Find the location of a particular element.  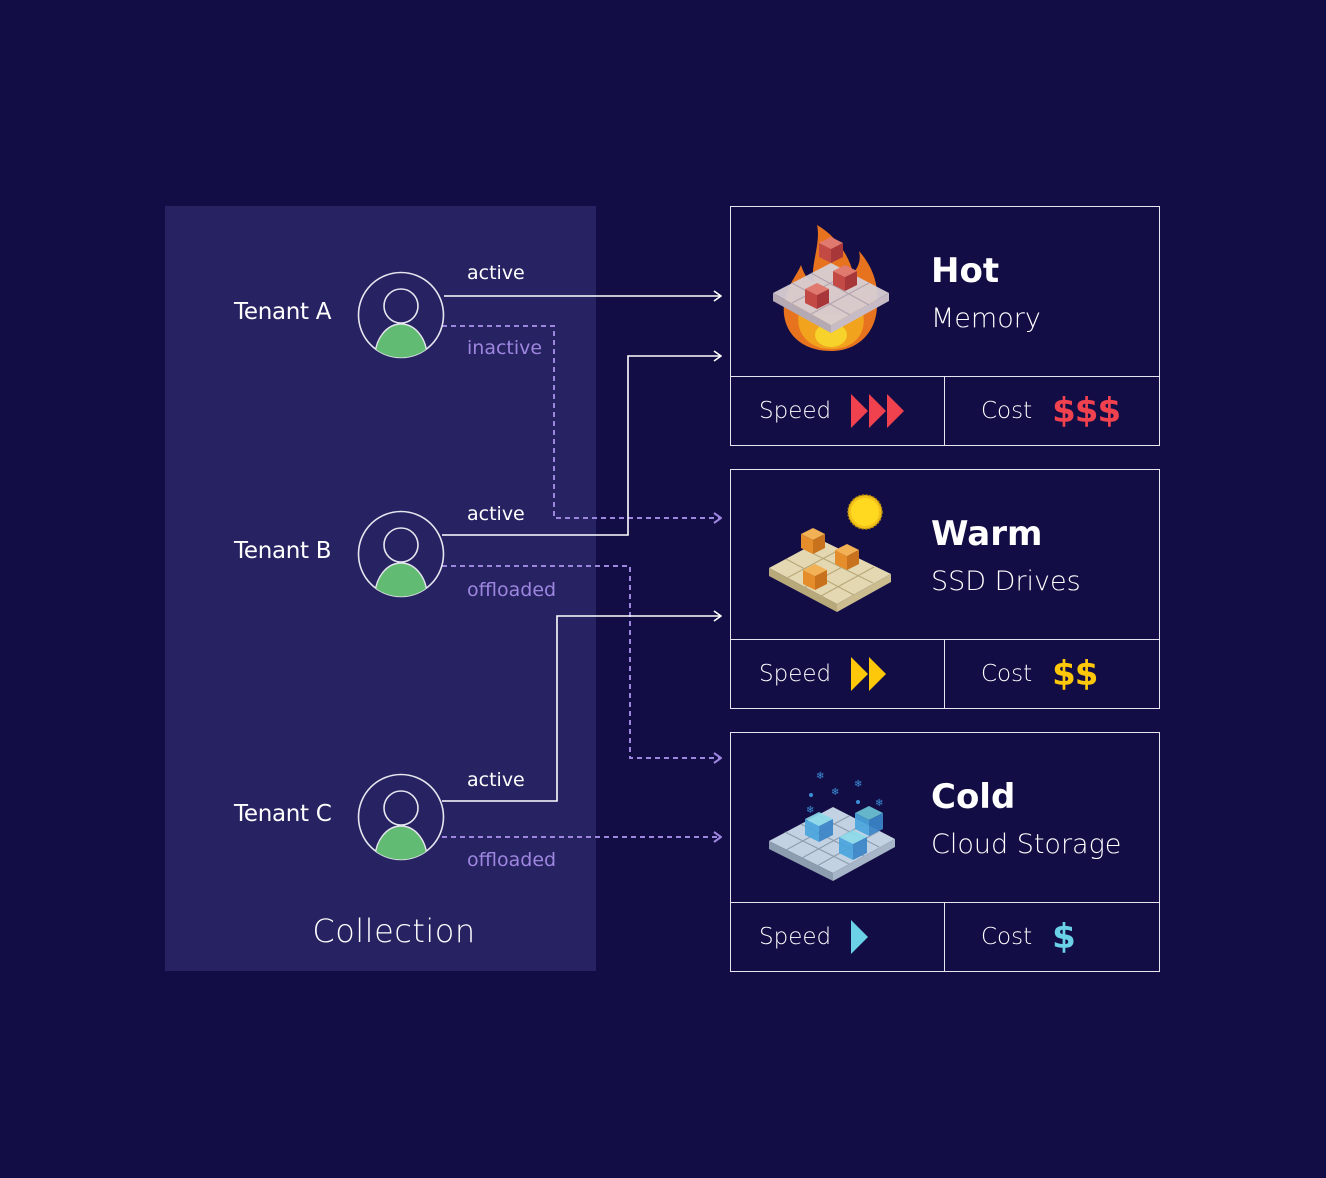

edge-label-tenant-c-offloaded: offloaded is located at coordinates (512, 860).